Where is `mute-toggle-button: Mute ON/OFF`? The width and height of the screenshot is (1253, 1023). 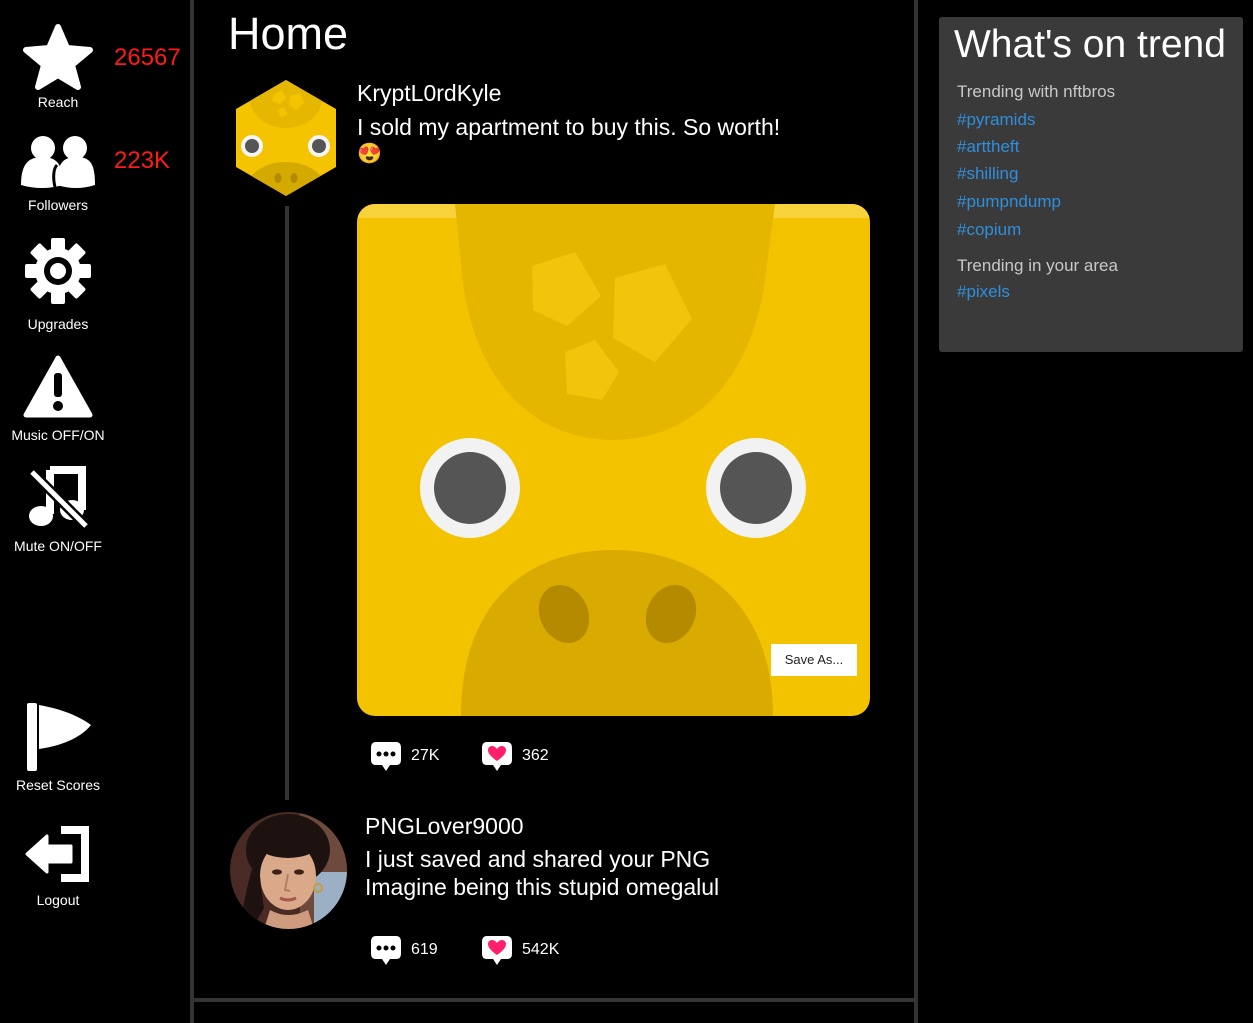
mute-toggle-button: Mute ON/OFF is located at coordinates (58, 510).